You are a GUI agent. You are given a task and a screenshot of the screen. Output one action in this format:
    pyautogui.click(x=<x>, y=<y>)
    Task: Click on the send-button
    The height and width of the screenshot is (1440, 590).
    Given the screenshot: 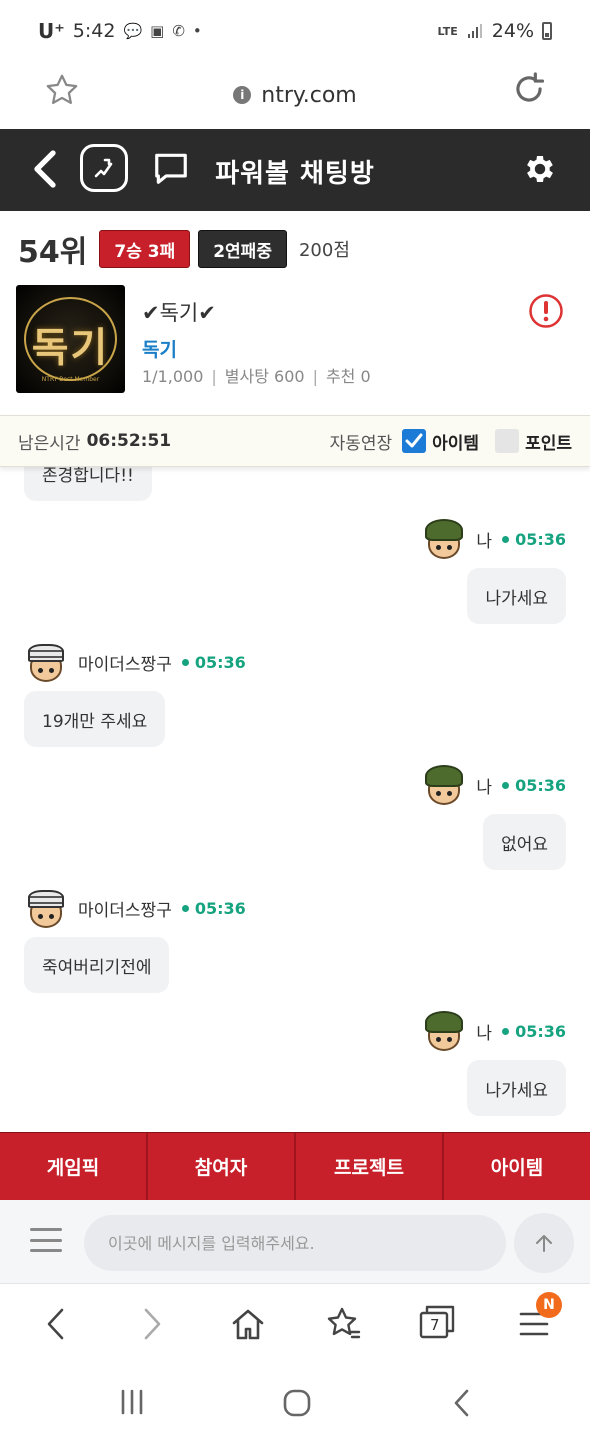 What is the action you would take?
    pyautogui.click(x=544, y=1243)
    